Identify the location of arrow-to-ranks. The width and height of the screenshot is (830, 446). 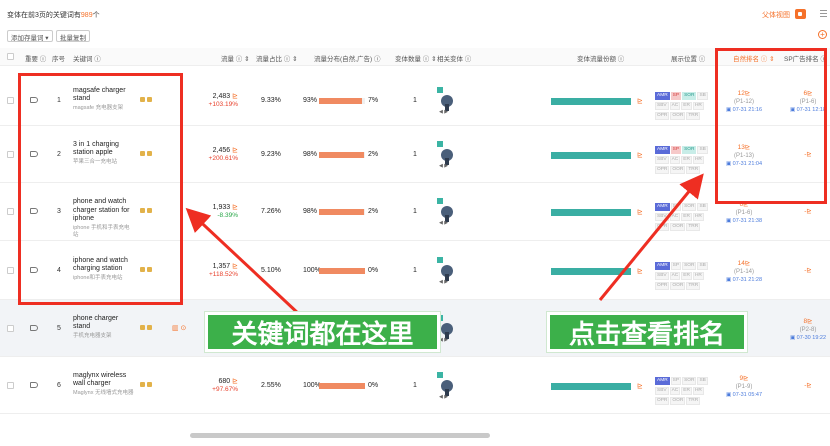
(651, 237).